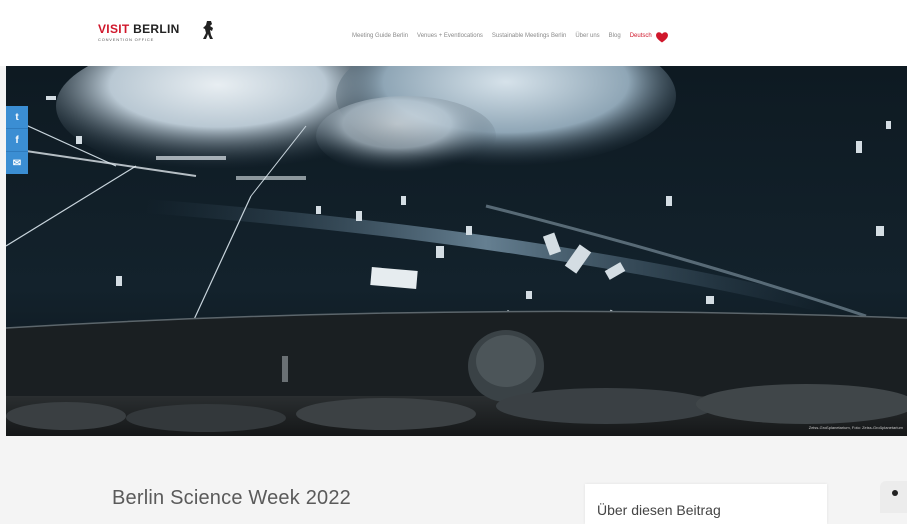 The height and width of the screenshot is (524, 907). I want to click on logo-wordmark: VISIT BERLIN, so click(139, 29).